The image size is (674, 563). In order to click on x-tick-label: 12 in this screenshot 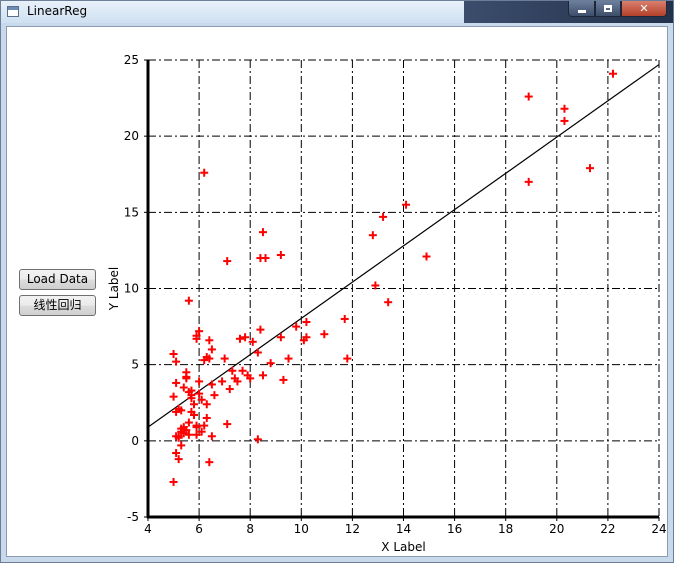, I will do `click(352, 529)`.